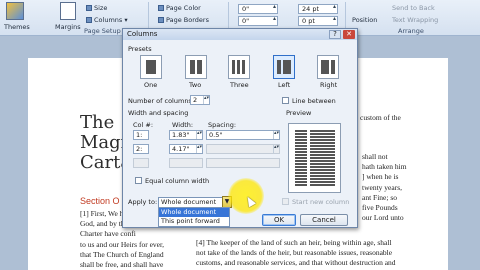  What do you see at coordinates (151, 85) in the screenshot?
I see `preset-one-label: One` at bounding box center [151, 85].